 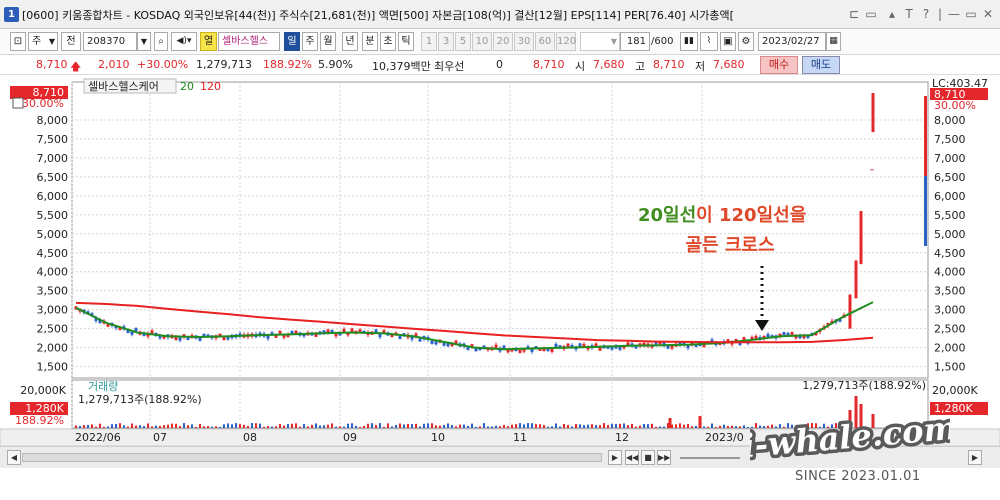 What do you see at coordinates (615, 457) in the screenshot?
I see `scroll-right-icon: ▶` at bounding box center [615, 457].